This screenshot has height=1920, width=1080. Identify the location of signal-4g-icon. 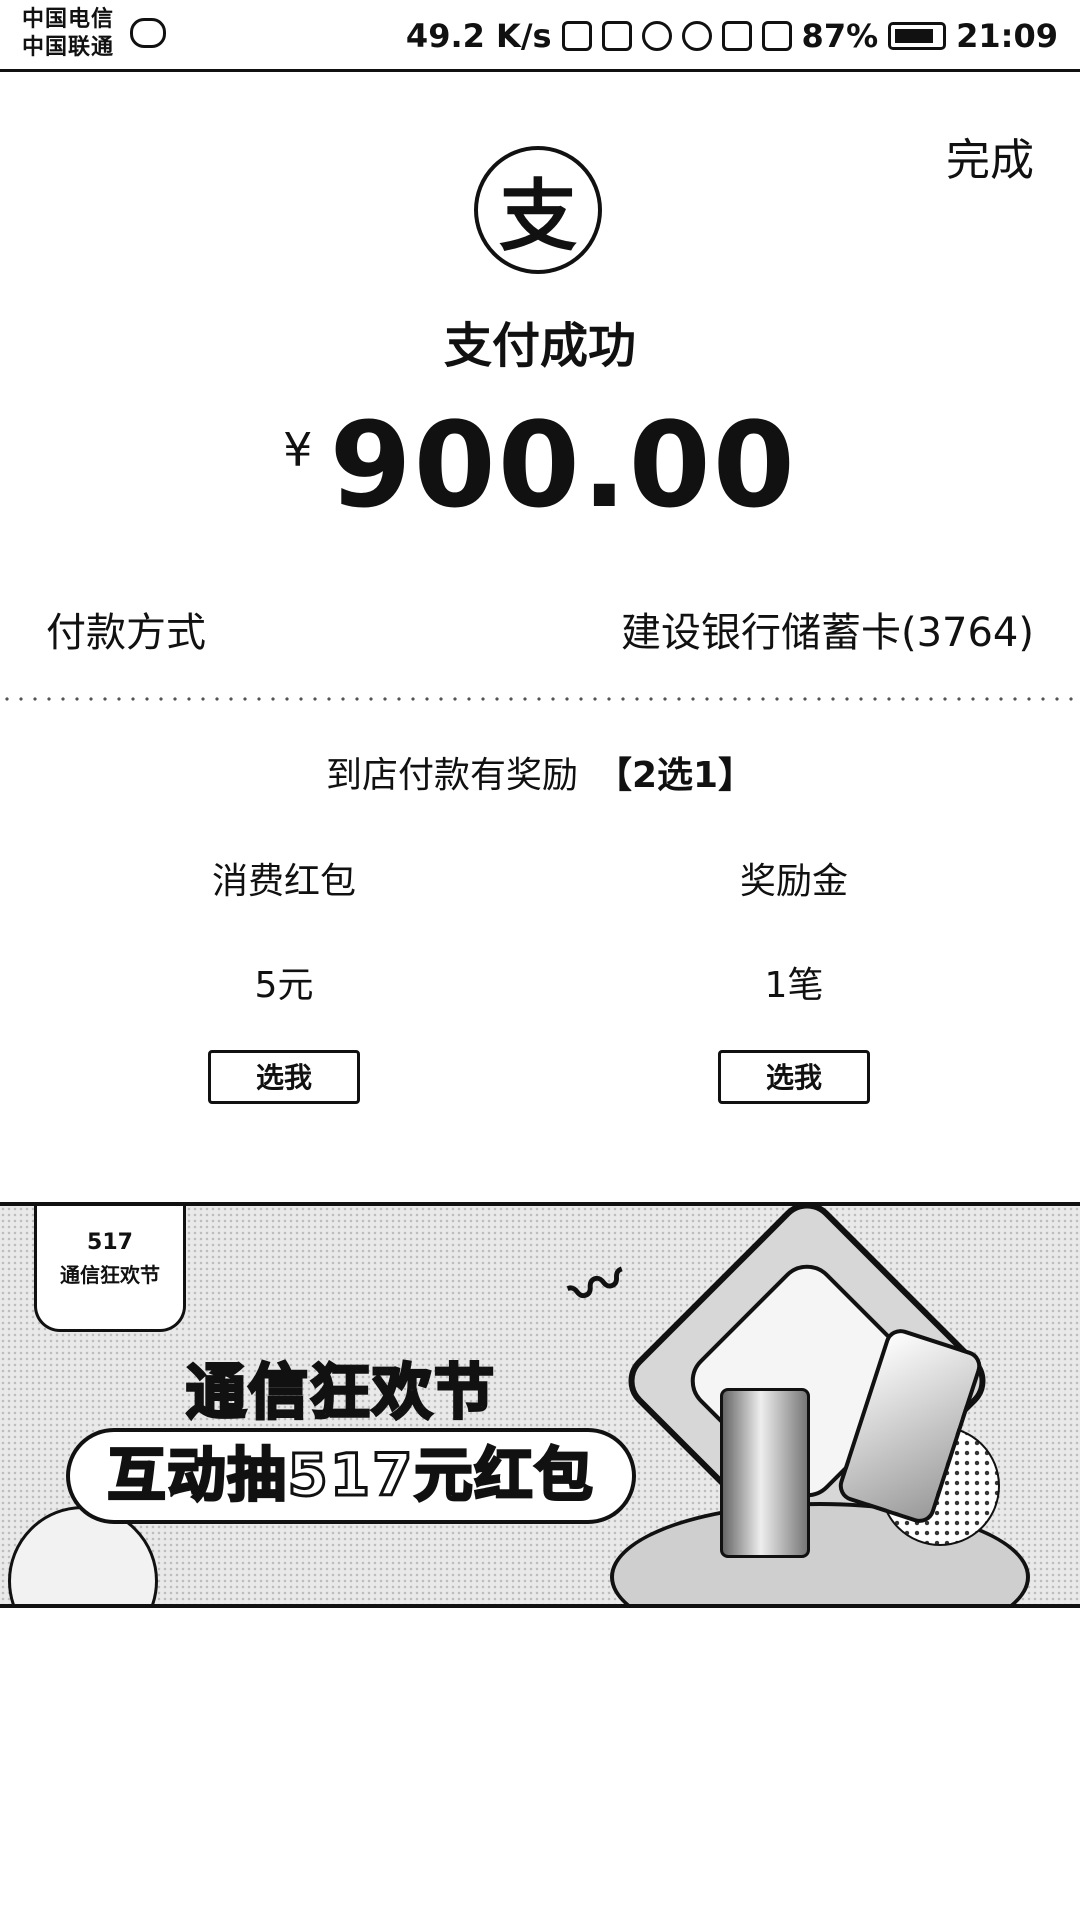
(736, 36).